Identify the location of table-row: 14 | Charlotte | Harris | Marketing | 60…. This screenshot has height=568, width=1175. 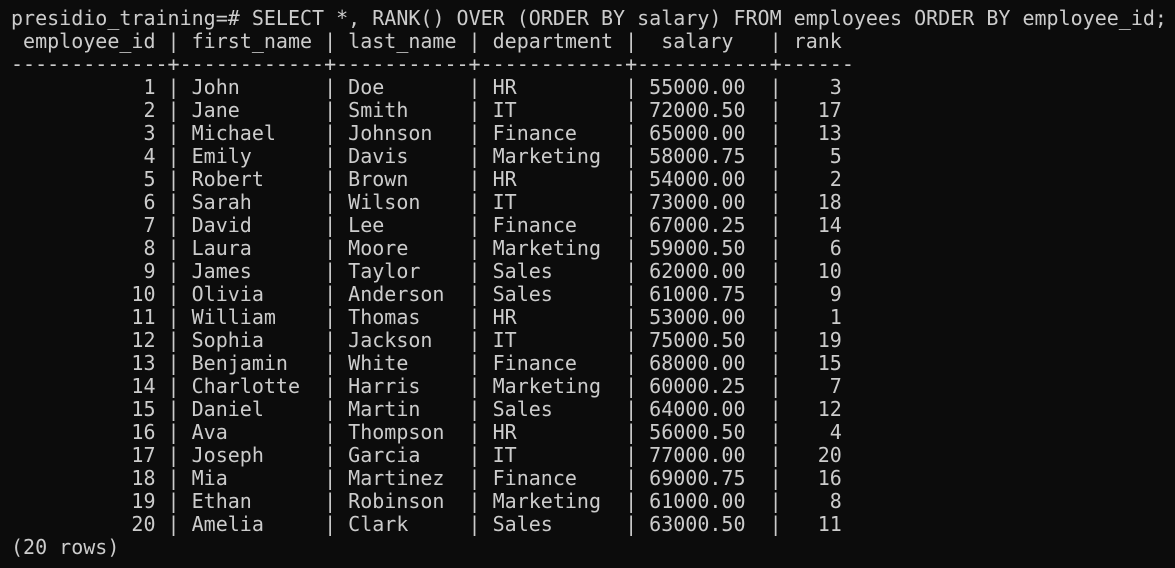
(426, 386).